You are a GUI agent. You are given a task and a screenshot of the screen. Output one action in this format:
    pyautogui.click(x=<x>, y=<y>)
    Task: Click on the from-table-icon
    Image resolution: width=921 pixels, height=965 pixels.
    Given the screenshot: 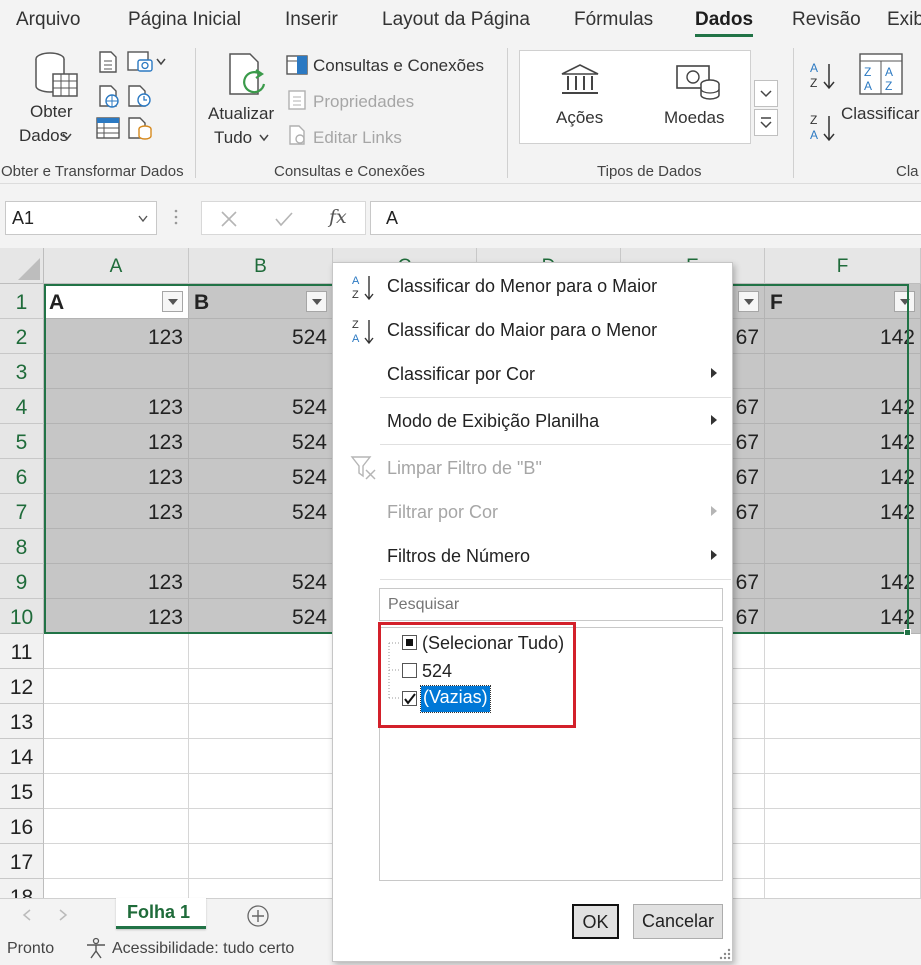 What is the action you would take?
    pyautogui.click(x=108, y=128)
    